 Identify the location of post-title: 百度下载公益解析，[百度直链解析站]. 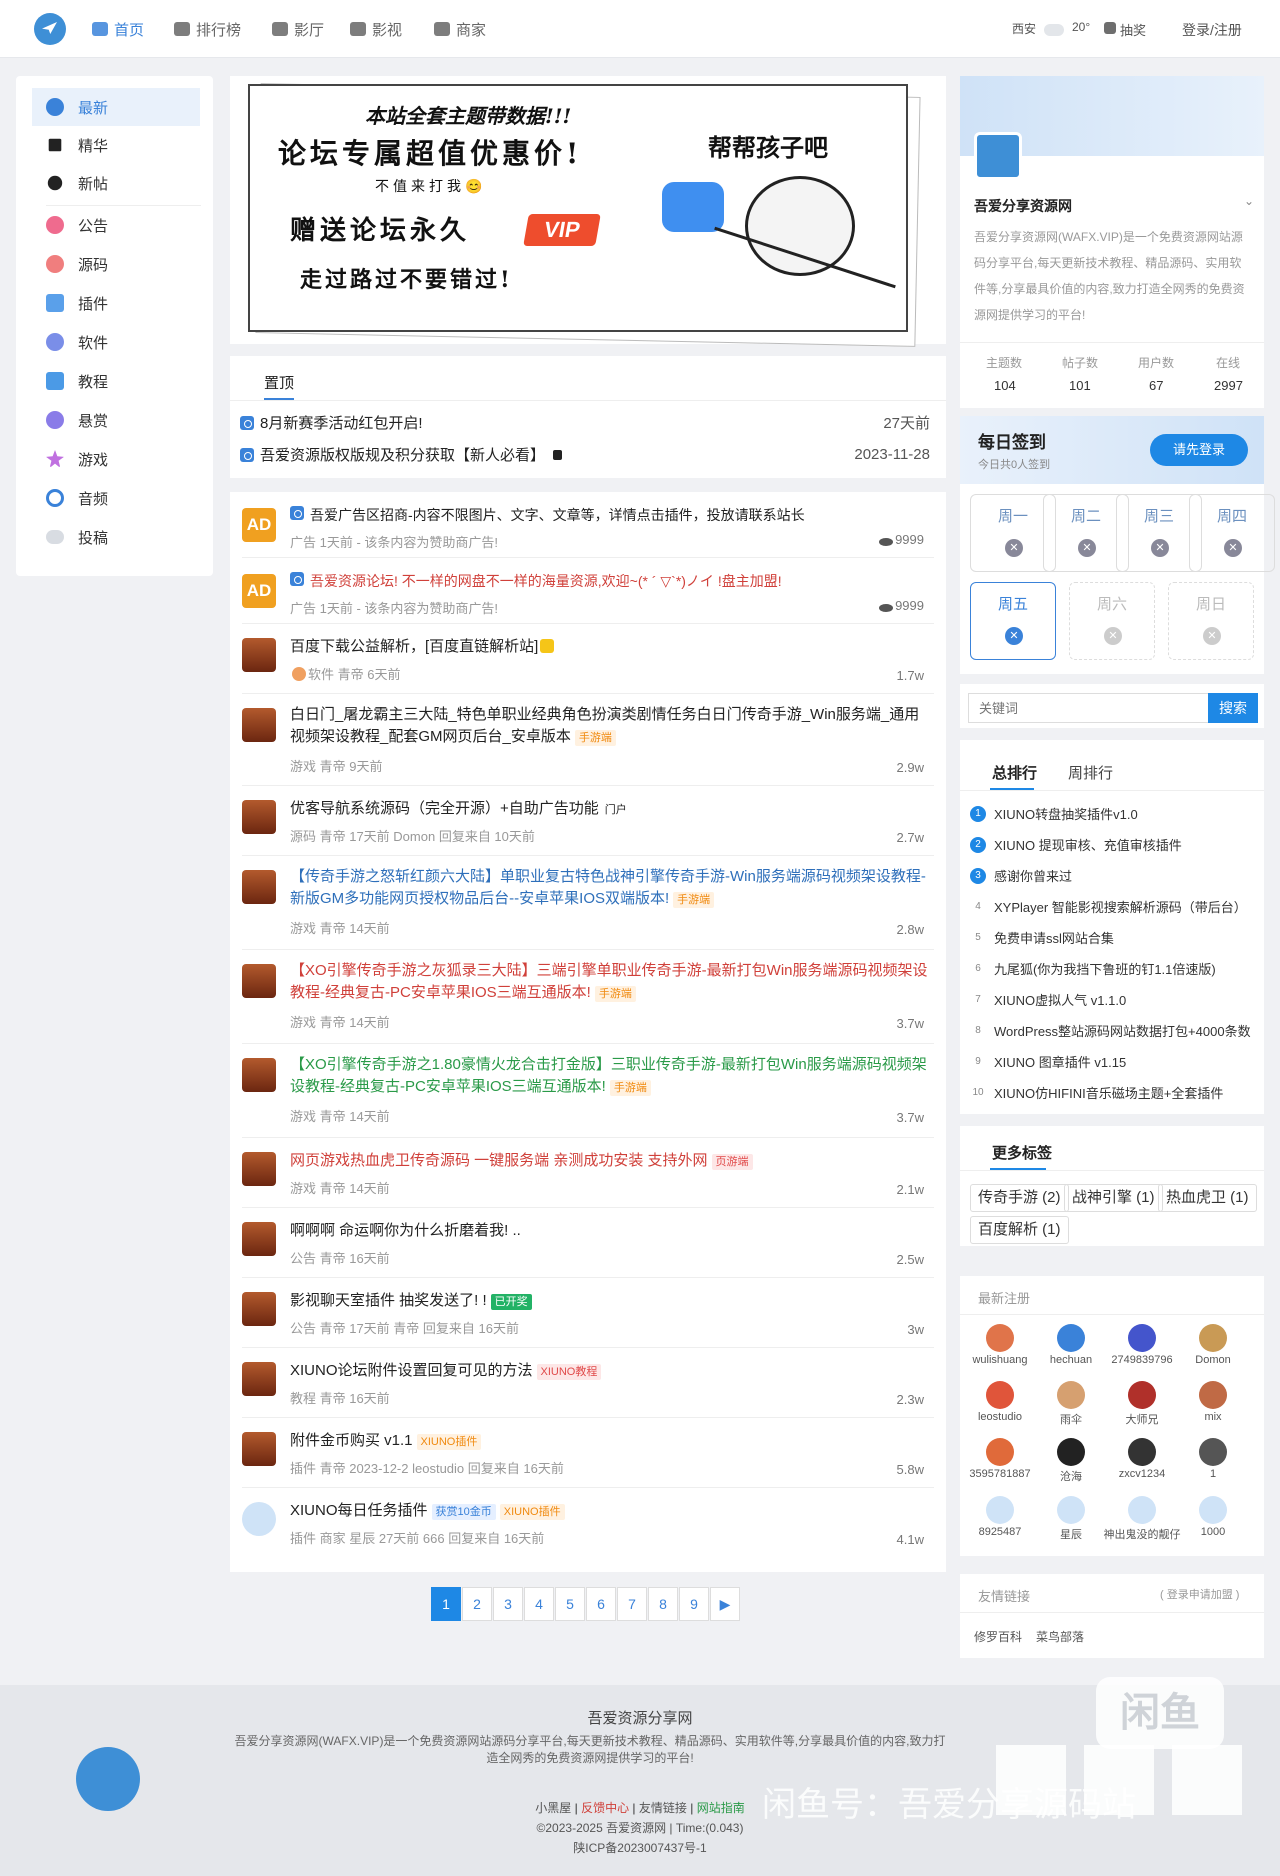
(414, 646).